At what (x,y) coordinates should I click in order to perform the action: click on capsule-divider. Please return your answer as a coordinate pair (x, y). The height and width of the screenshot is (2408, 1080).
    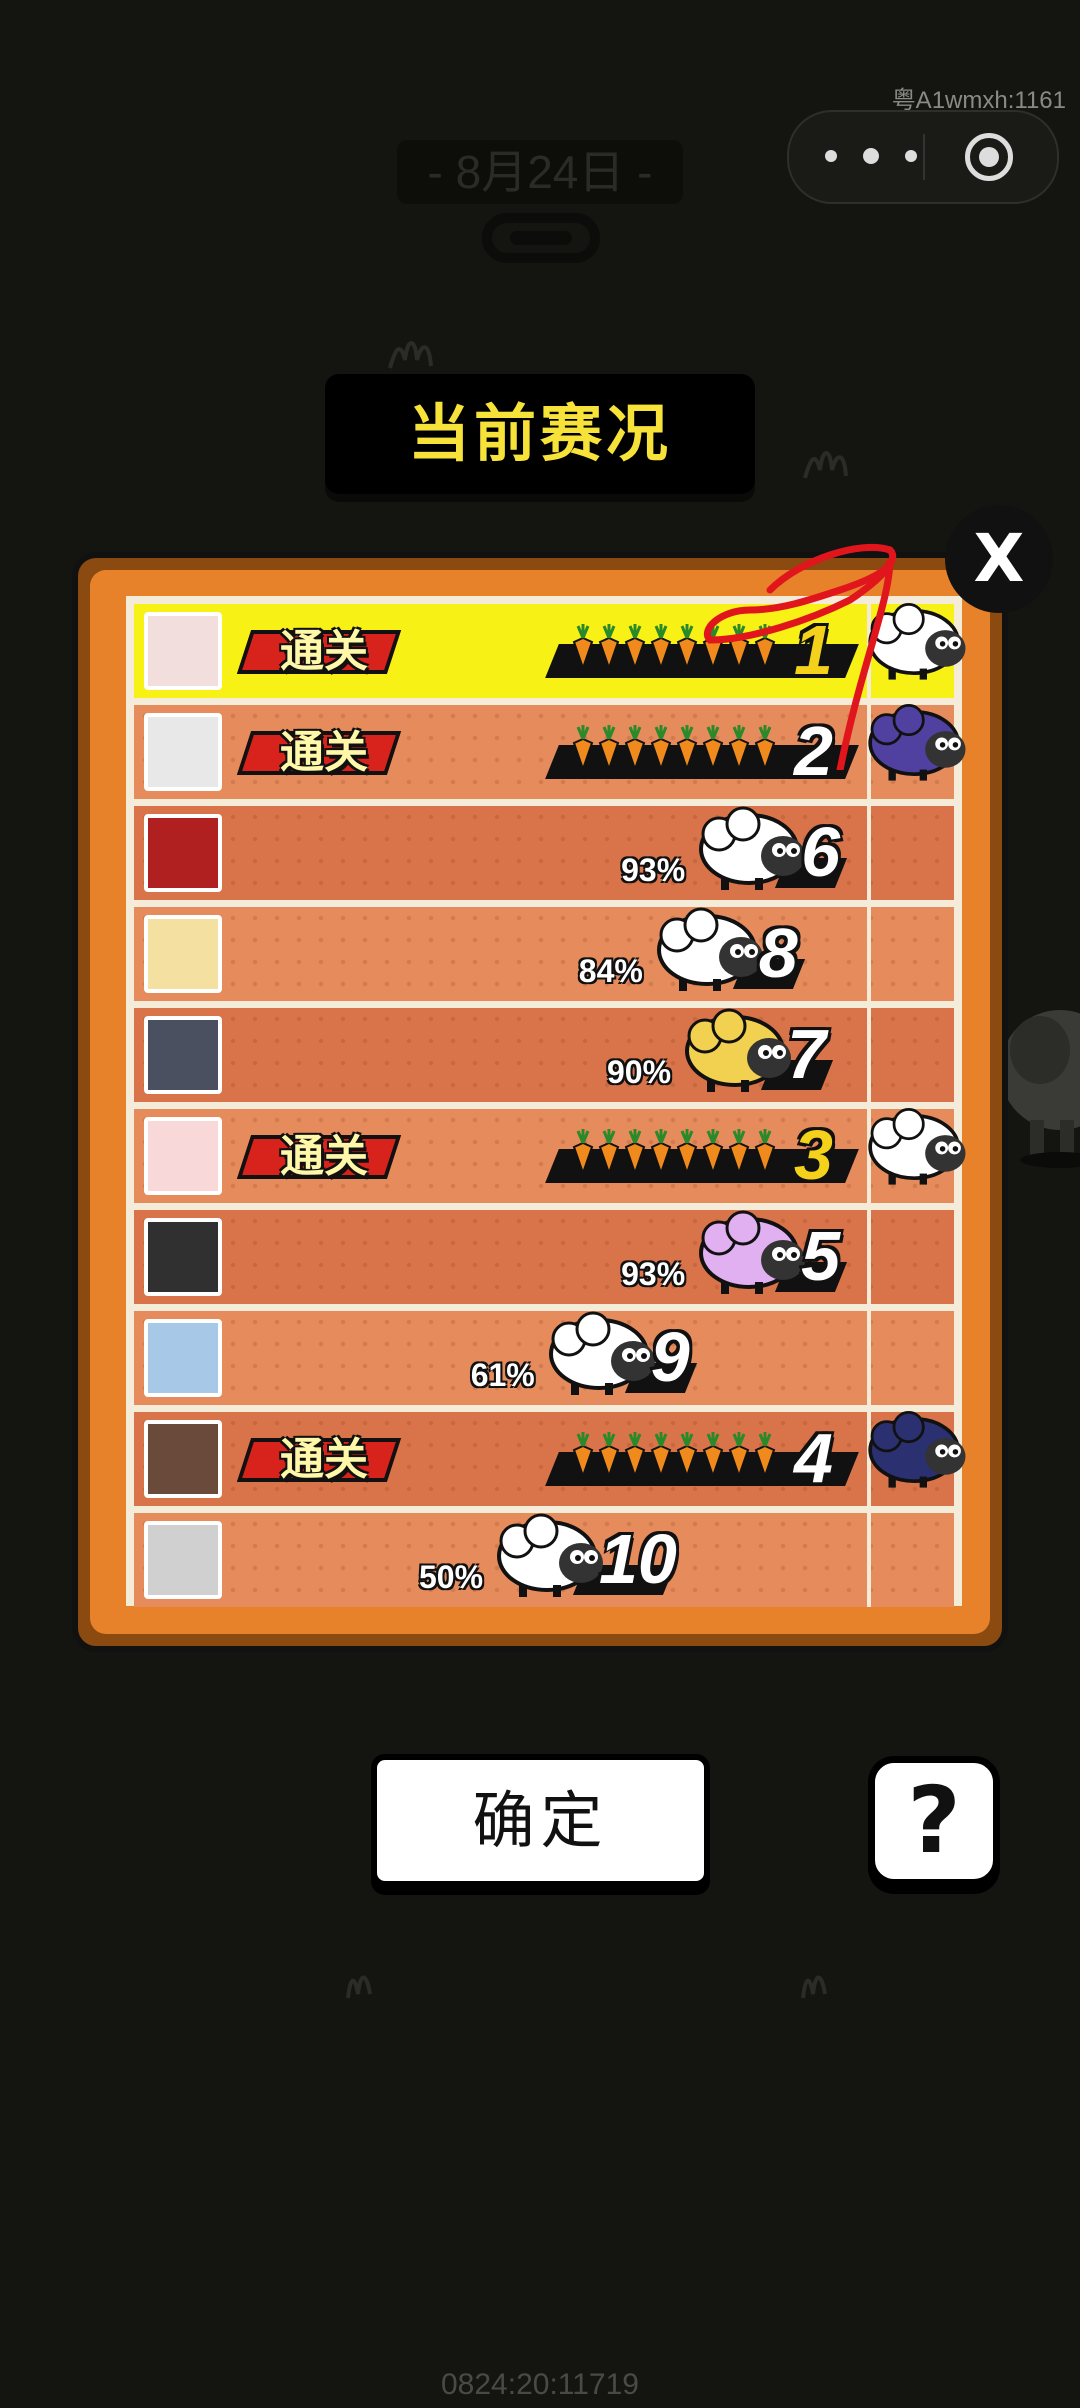
    Looking at the image, I should click on (924, 157).